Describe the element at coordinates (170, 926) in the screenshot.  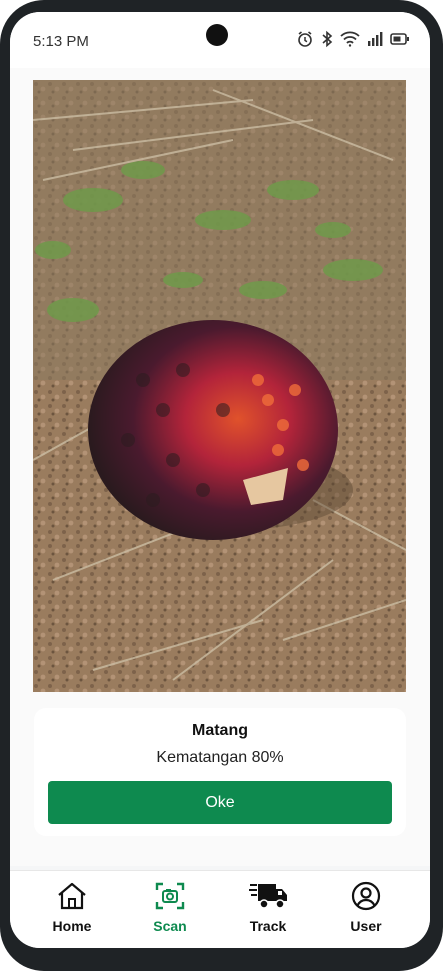
I see `nav-label-scan: Scan` at that location.